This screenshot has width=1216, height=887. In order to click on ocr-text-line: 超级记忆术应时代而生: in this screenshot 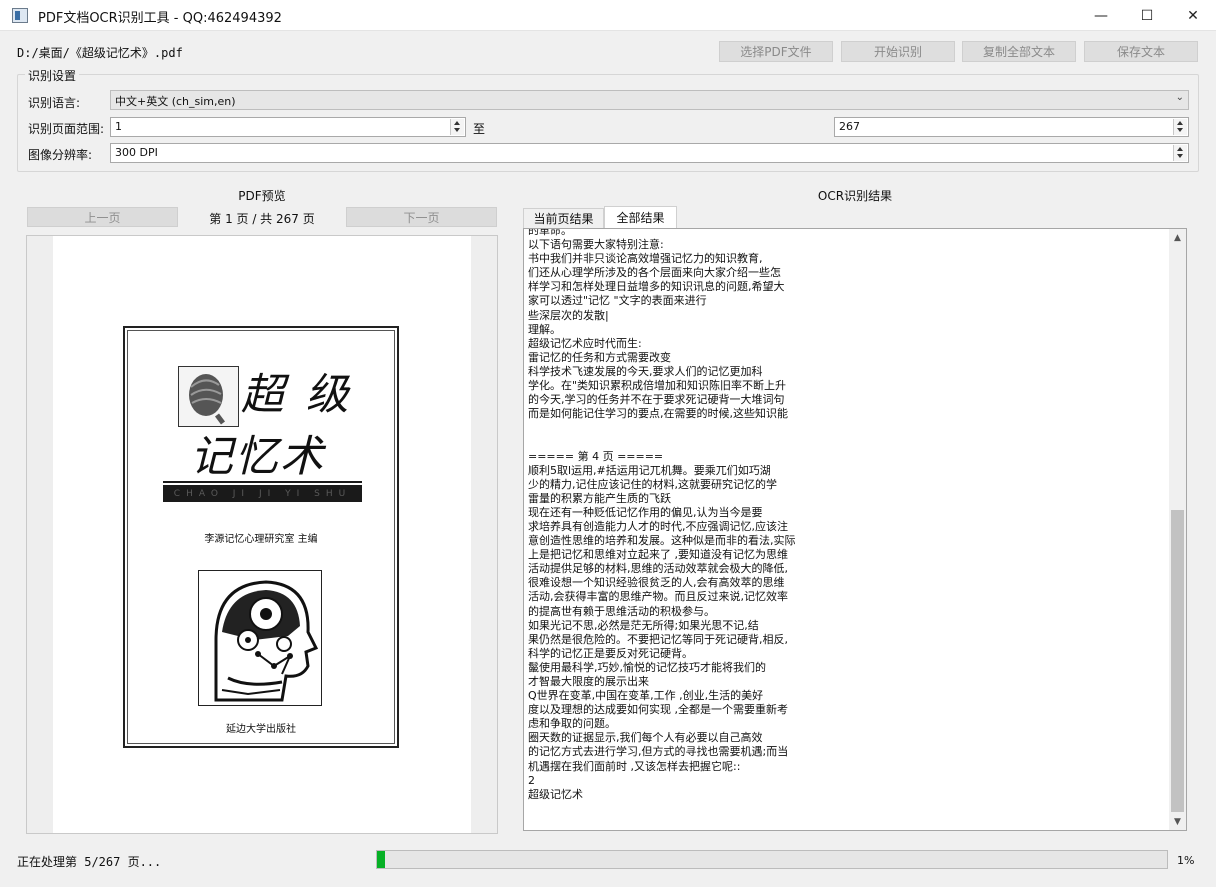, I will do `click(585, 343)`.